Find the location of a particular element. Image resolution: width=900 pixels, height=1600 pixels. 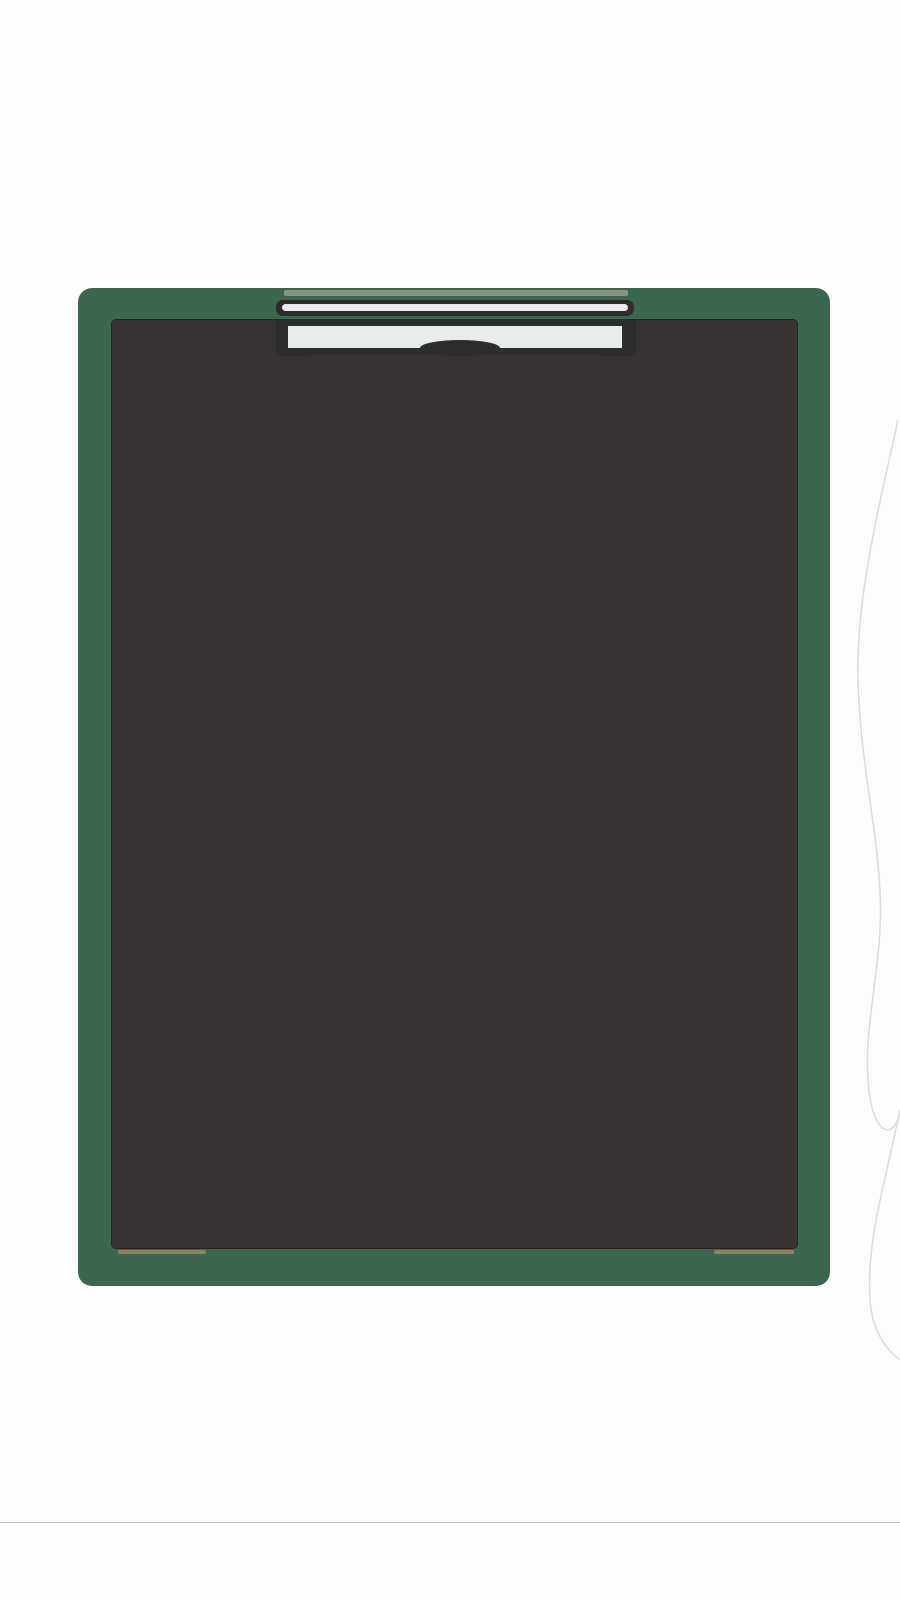

clip-top-bar-highlight is located at coordinates (455, 307).